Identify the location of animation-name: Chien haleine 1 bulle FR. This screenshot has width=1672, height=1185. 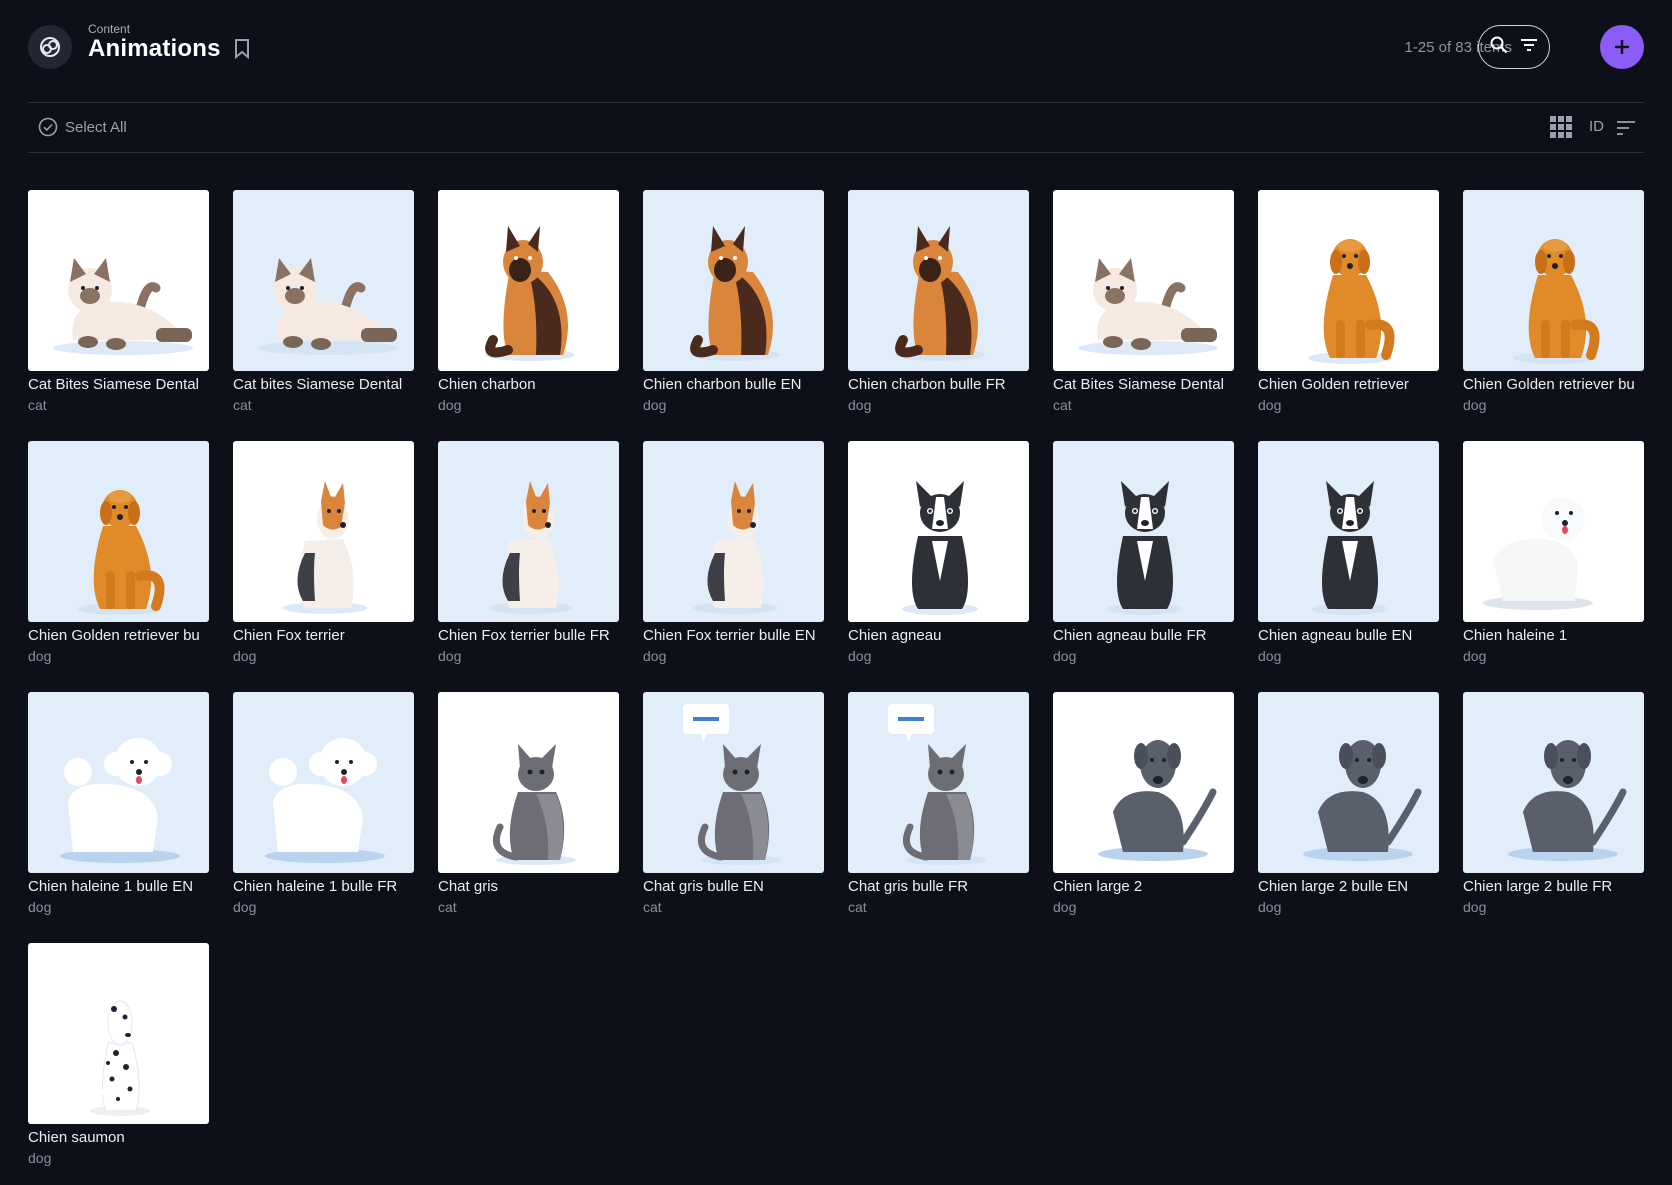
(323, 886).